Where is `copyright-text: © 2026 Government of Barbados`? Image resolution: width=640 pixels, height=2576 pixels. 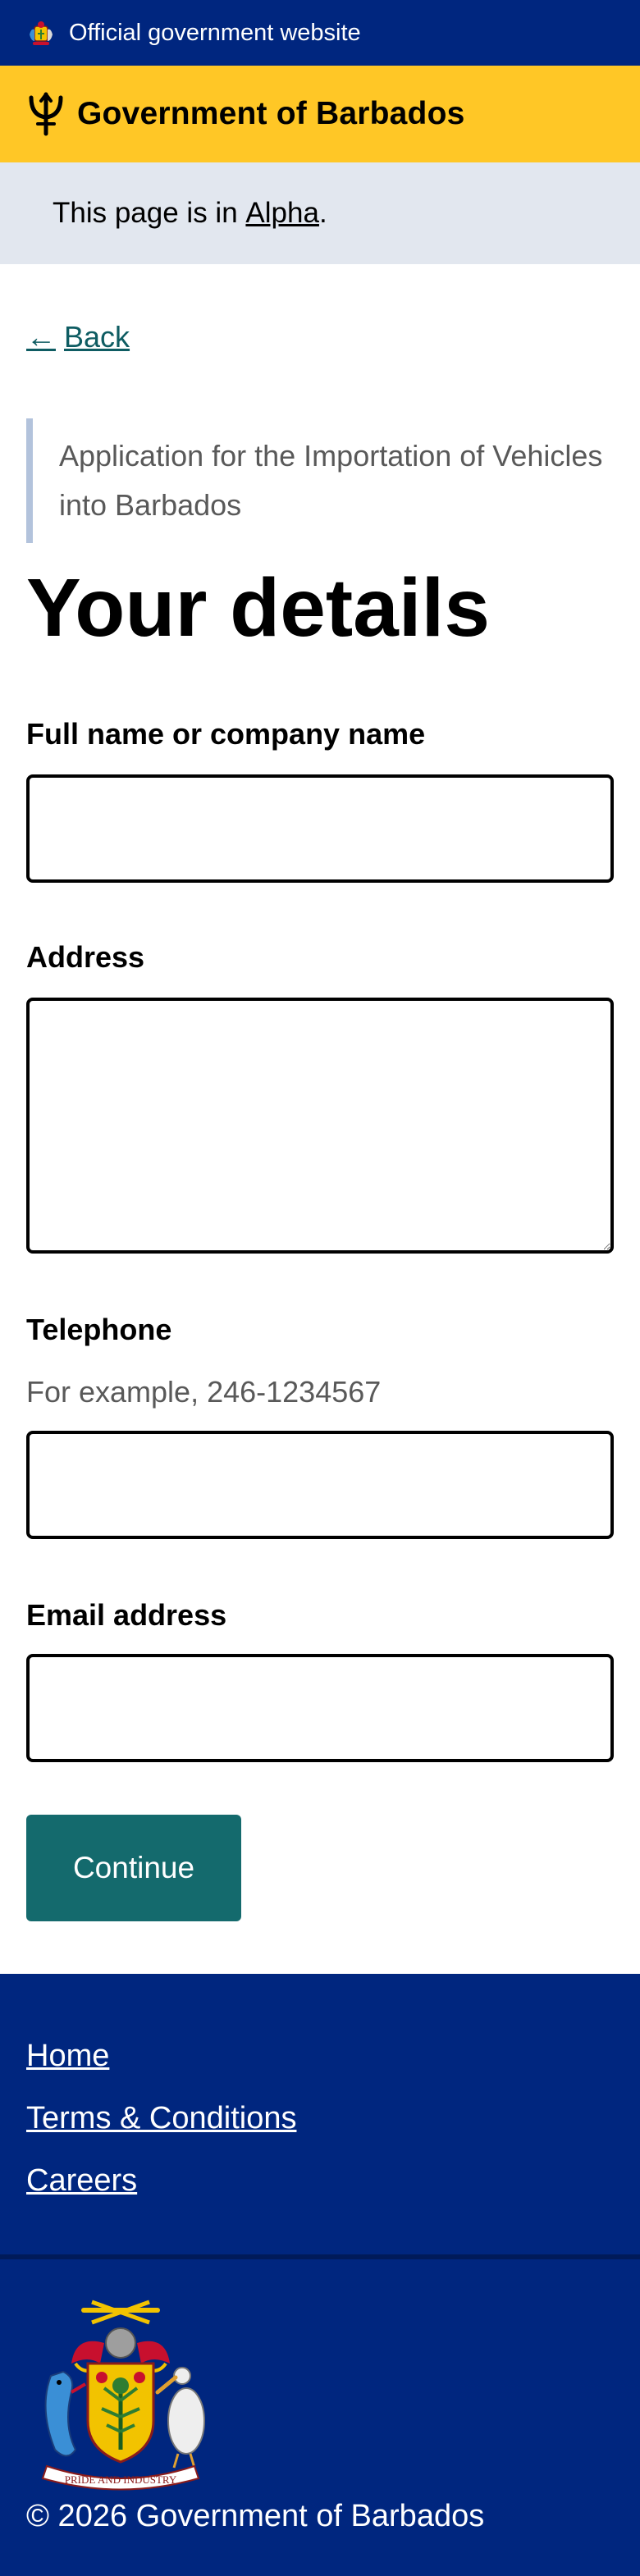
copyright-text: © 2026 Government of Barbados is located at coordinates (255, 2516).